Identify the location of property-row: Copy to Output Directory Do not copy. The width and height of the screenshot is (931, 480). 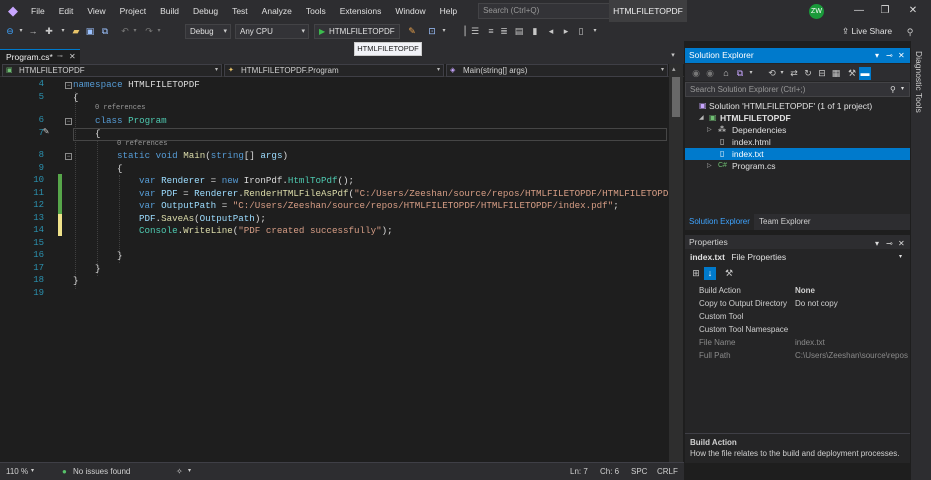
(802, 303).